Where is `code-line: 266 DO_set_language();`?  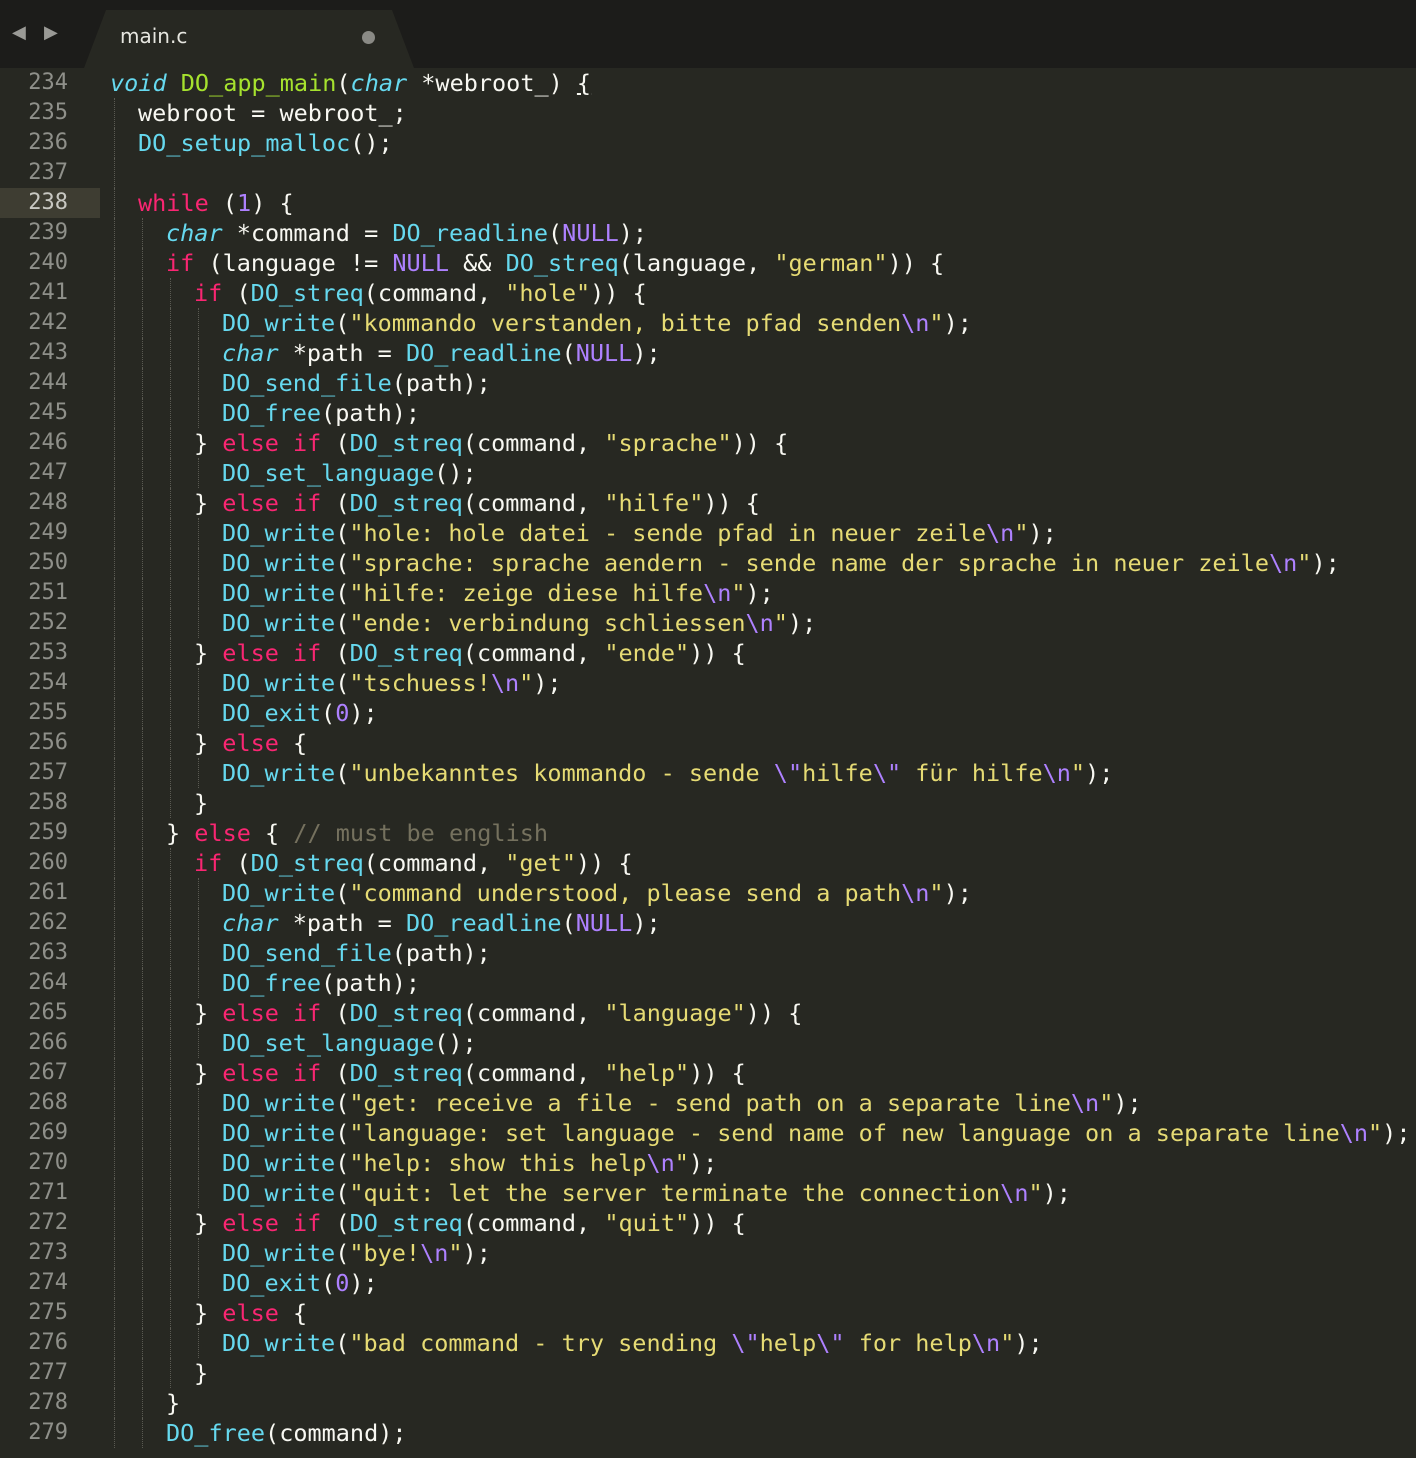
code-line: 266 DO_set_language(); is located at coordinates (708, 1043).